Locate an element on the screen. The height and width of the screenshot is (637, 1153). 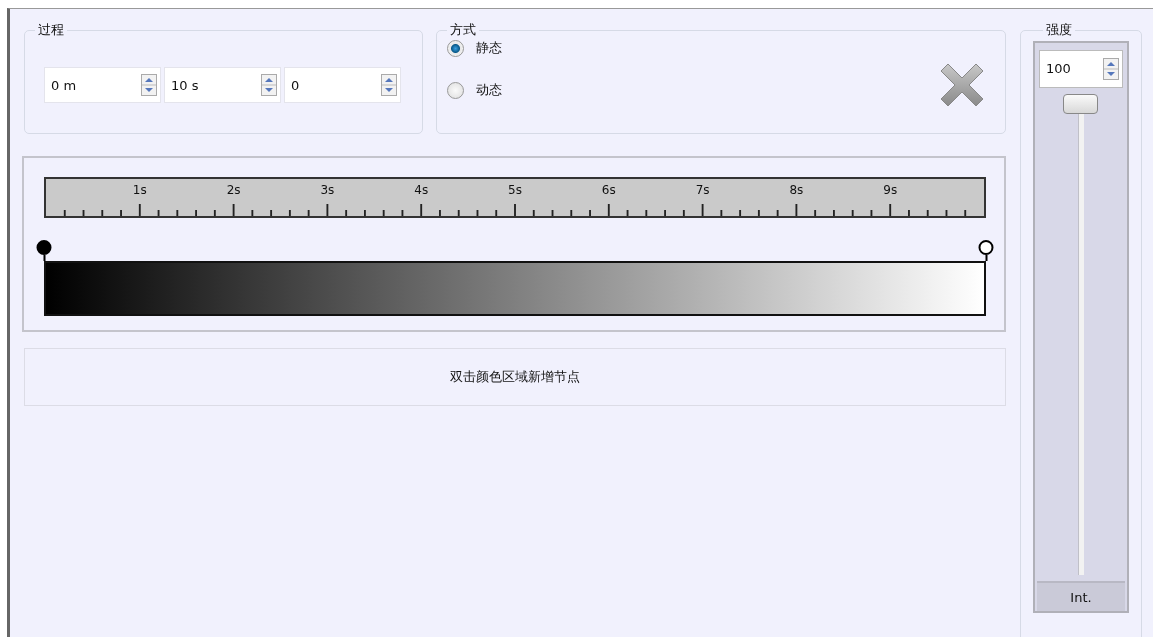
ruler-label: 8s is located at coordinates (796, 190).